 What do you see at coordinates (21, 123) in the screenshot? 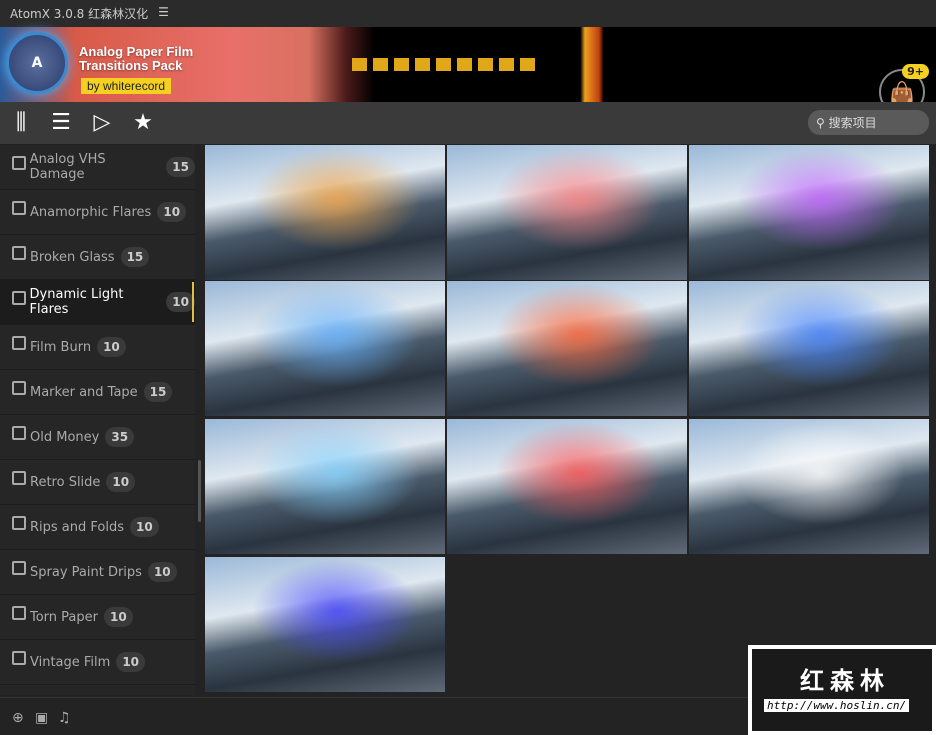
I see `sliders-icon: ⫼` at bounding box center [21, 123].